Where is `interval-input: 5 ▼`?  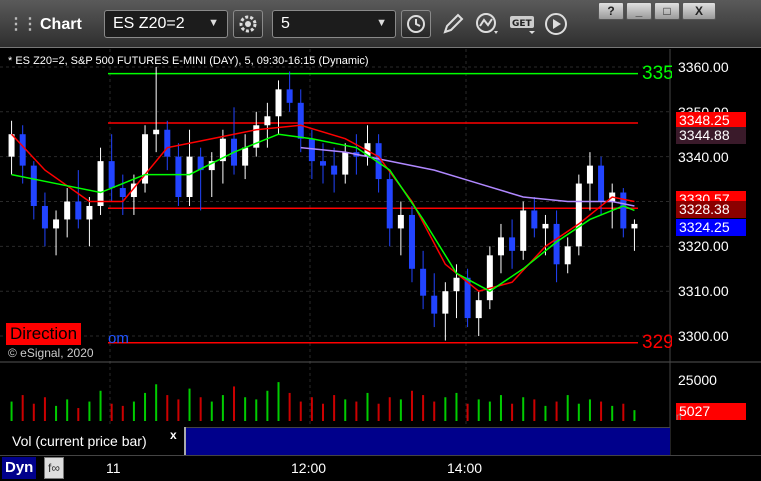 interval-input: 5 ▼ is located at coordinates (334, 24).